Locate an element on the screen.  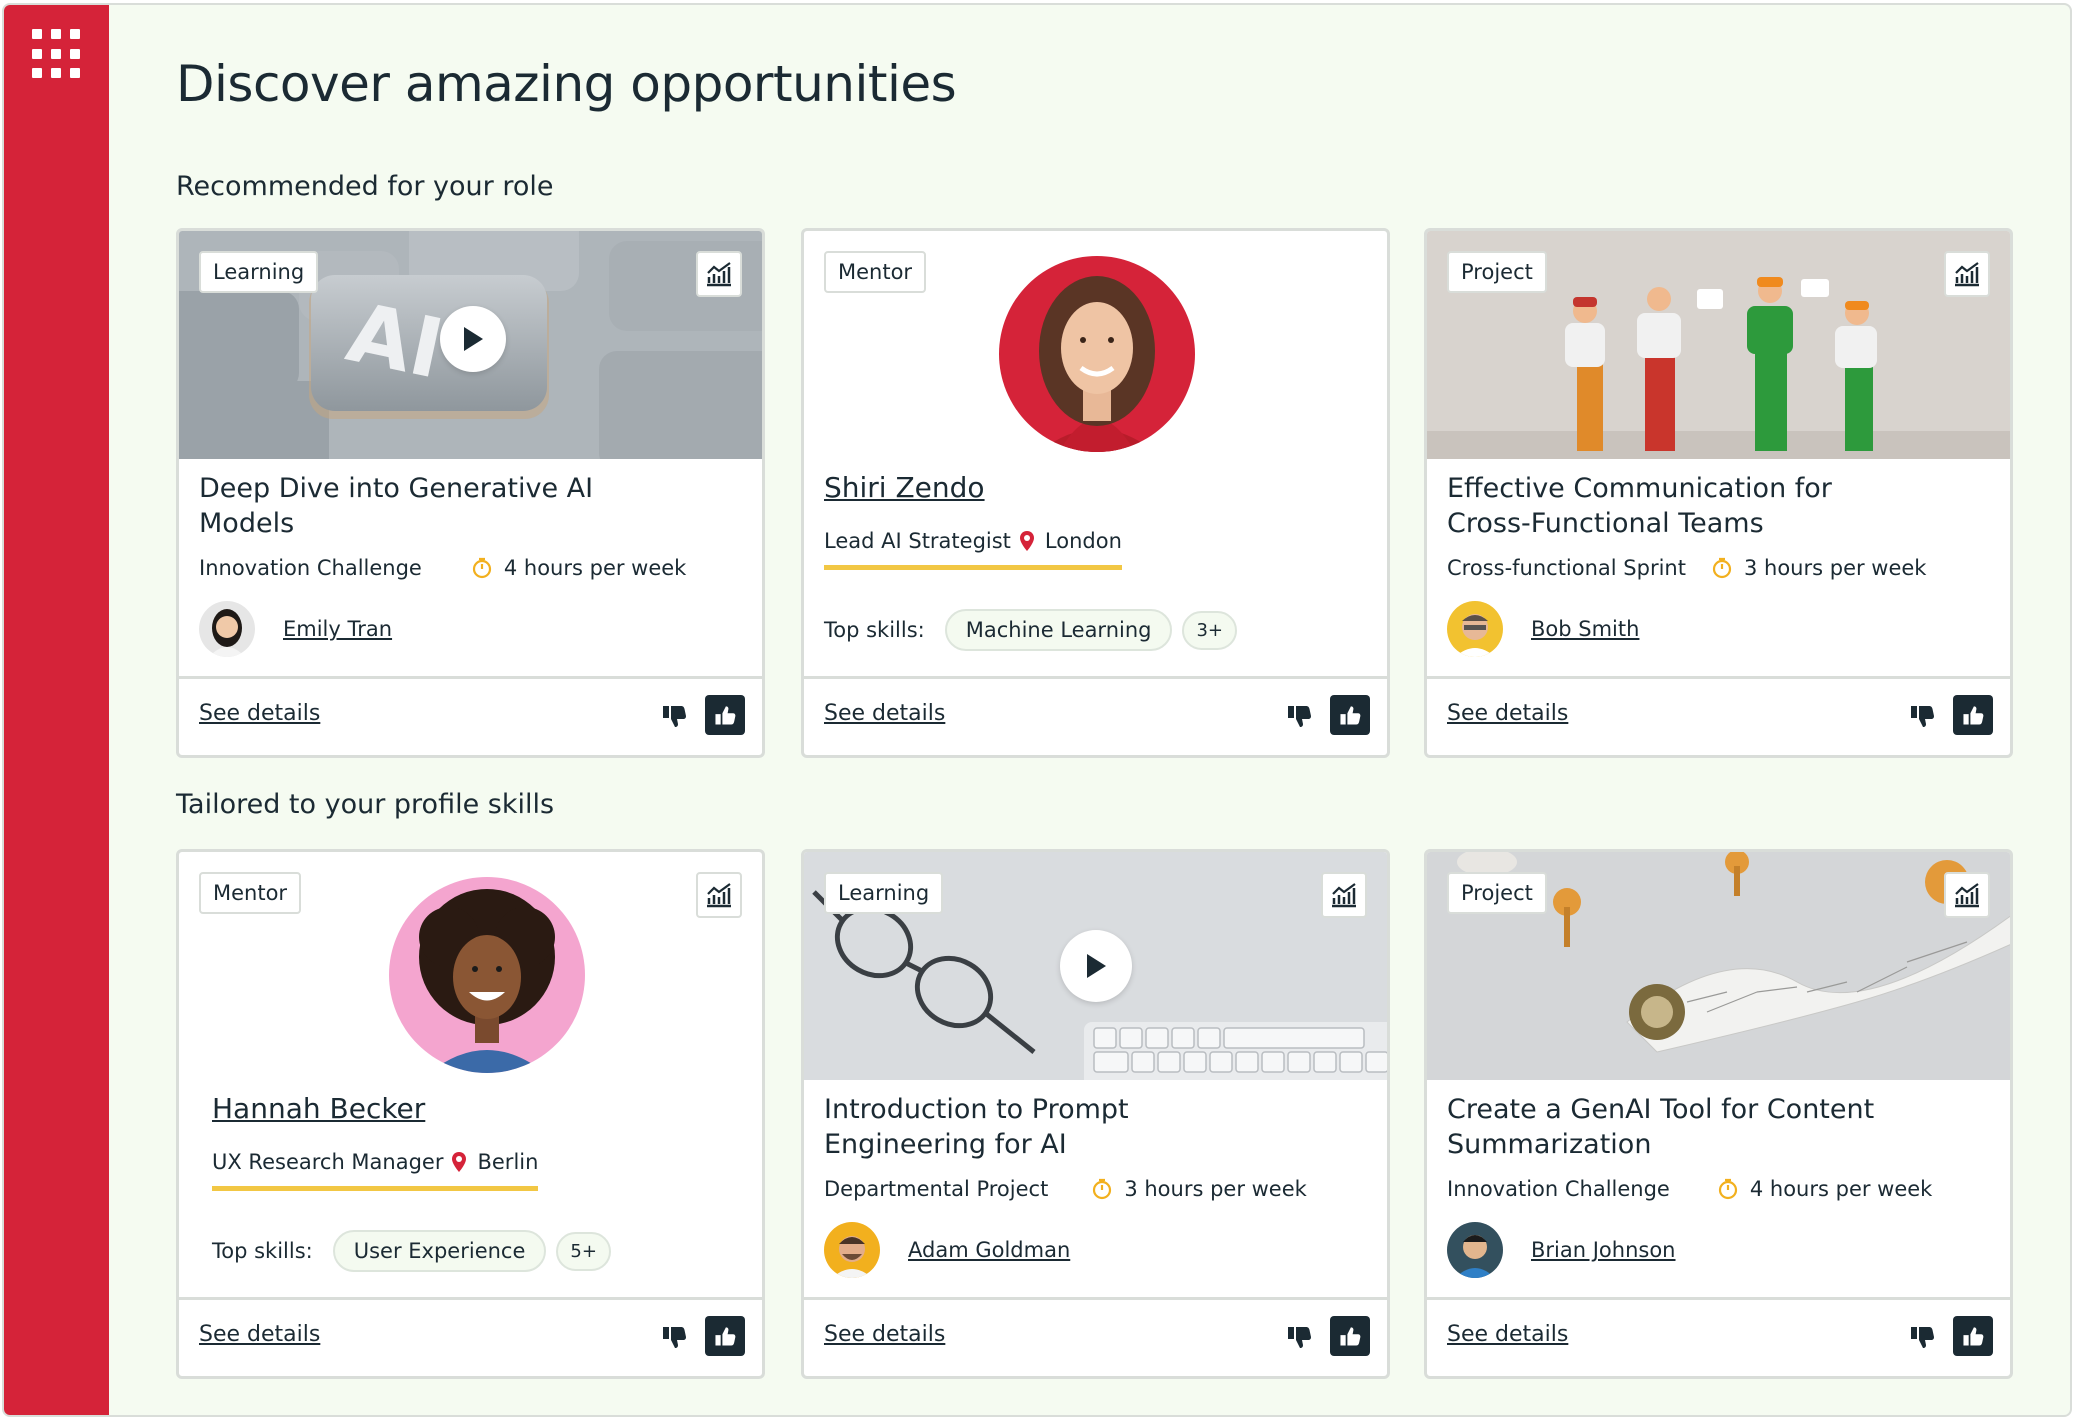
more-skills-chip: 5+ is located at coordinates (583, 1251).